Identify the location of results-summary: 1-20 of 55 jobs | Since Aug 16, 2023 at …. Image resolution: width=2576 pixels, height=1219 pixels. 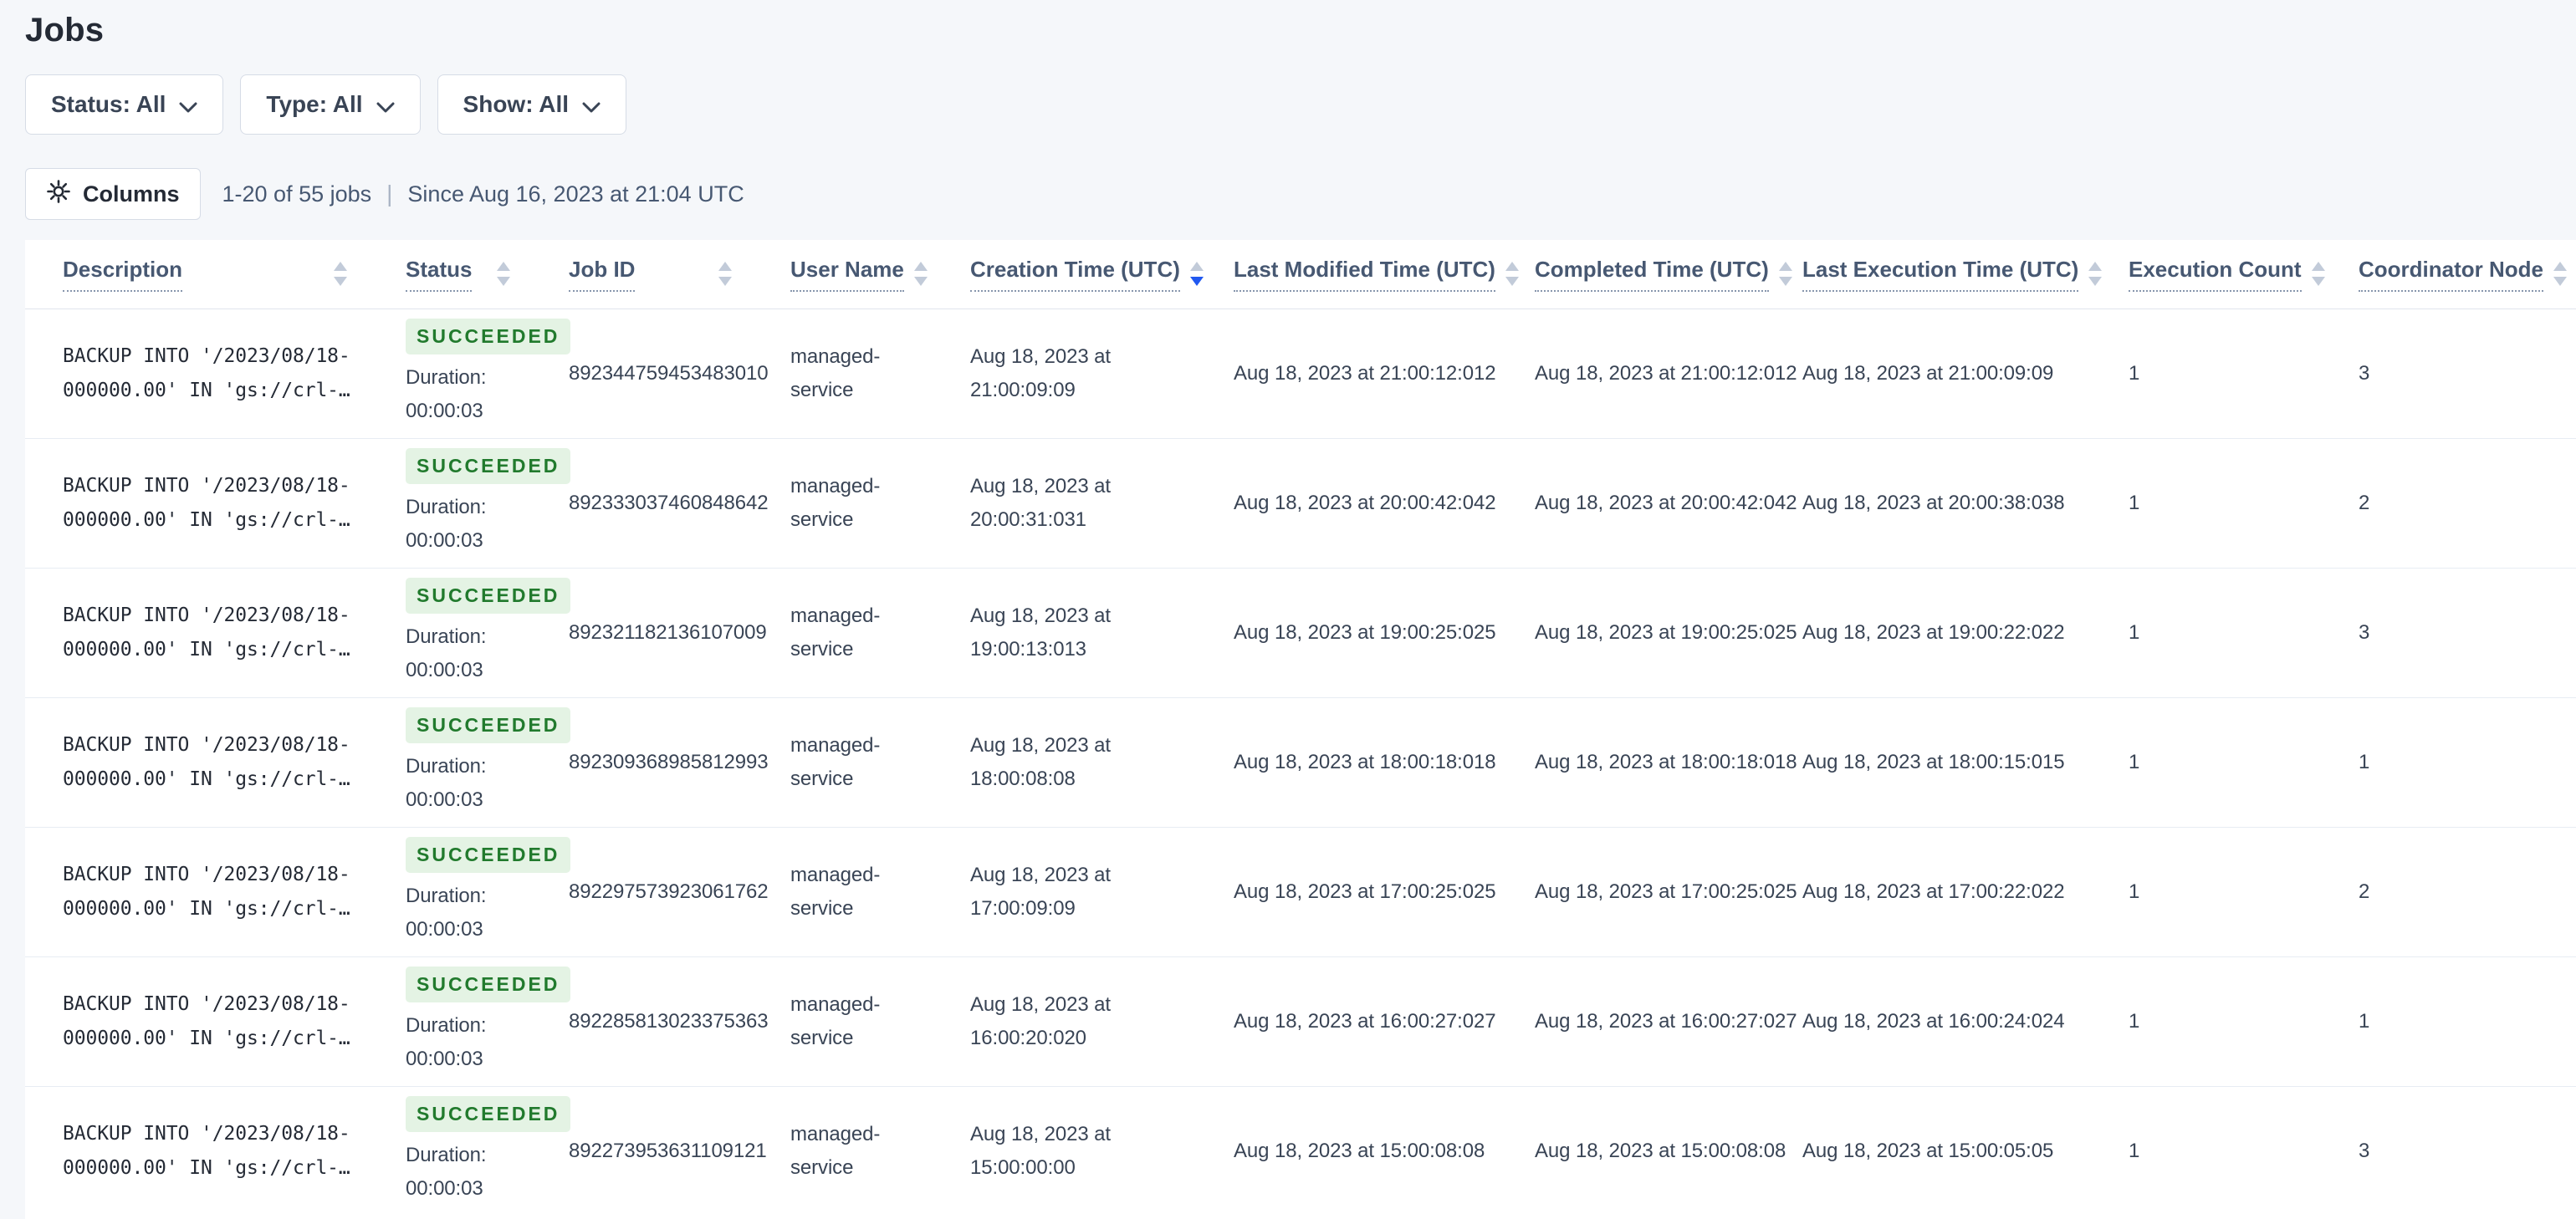
(483, 194).